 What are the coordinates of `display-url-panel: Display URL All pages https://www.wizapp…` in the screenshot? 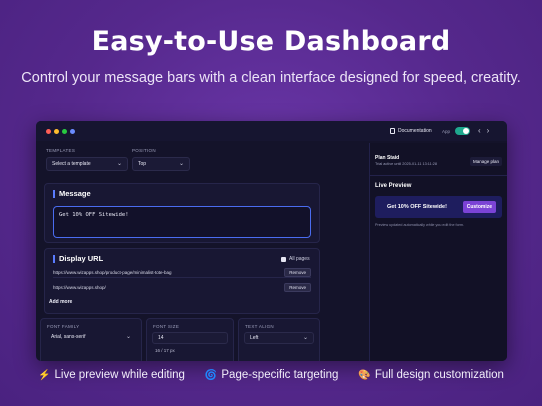 It's located at (182, 281).